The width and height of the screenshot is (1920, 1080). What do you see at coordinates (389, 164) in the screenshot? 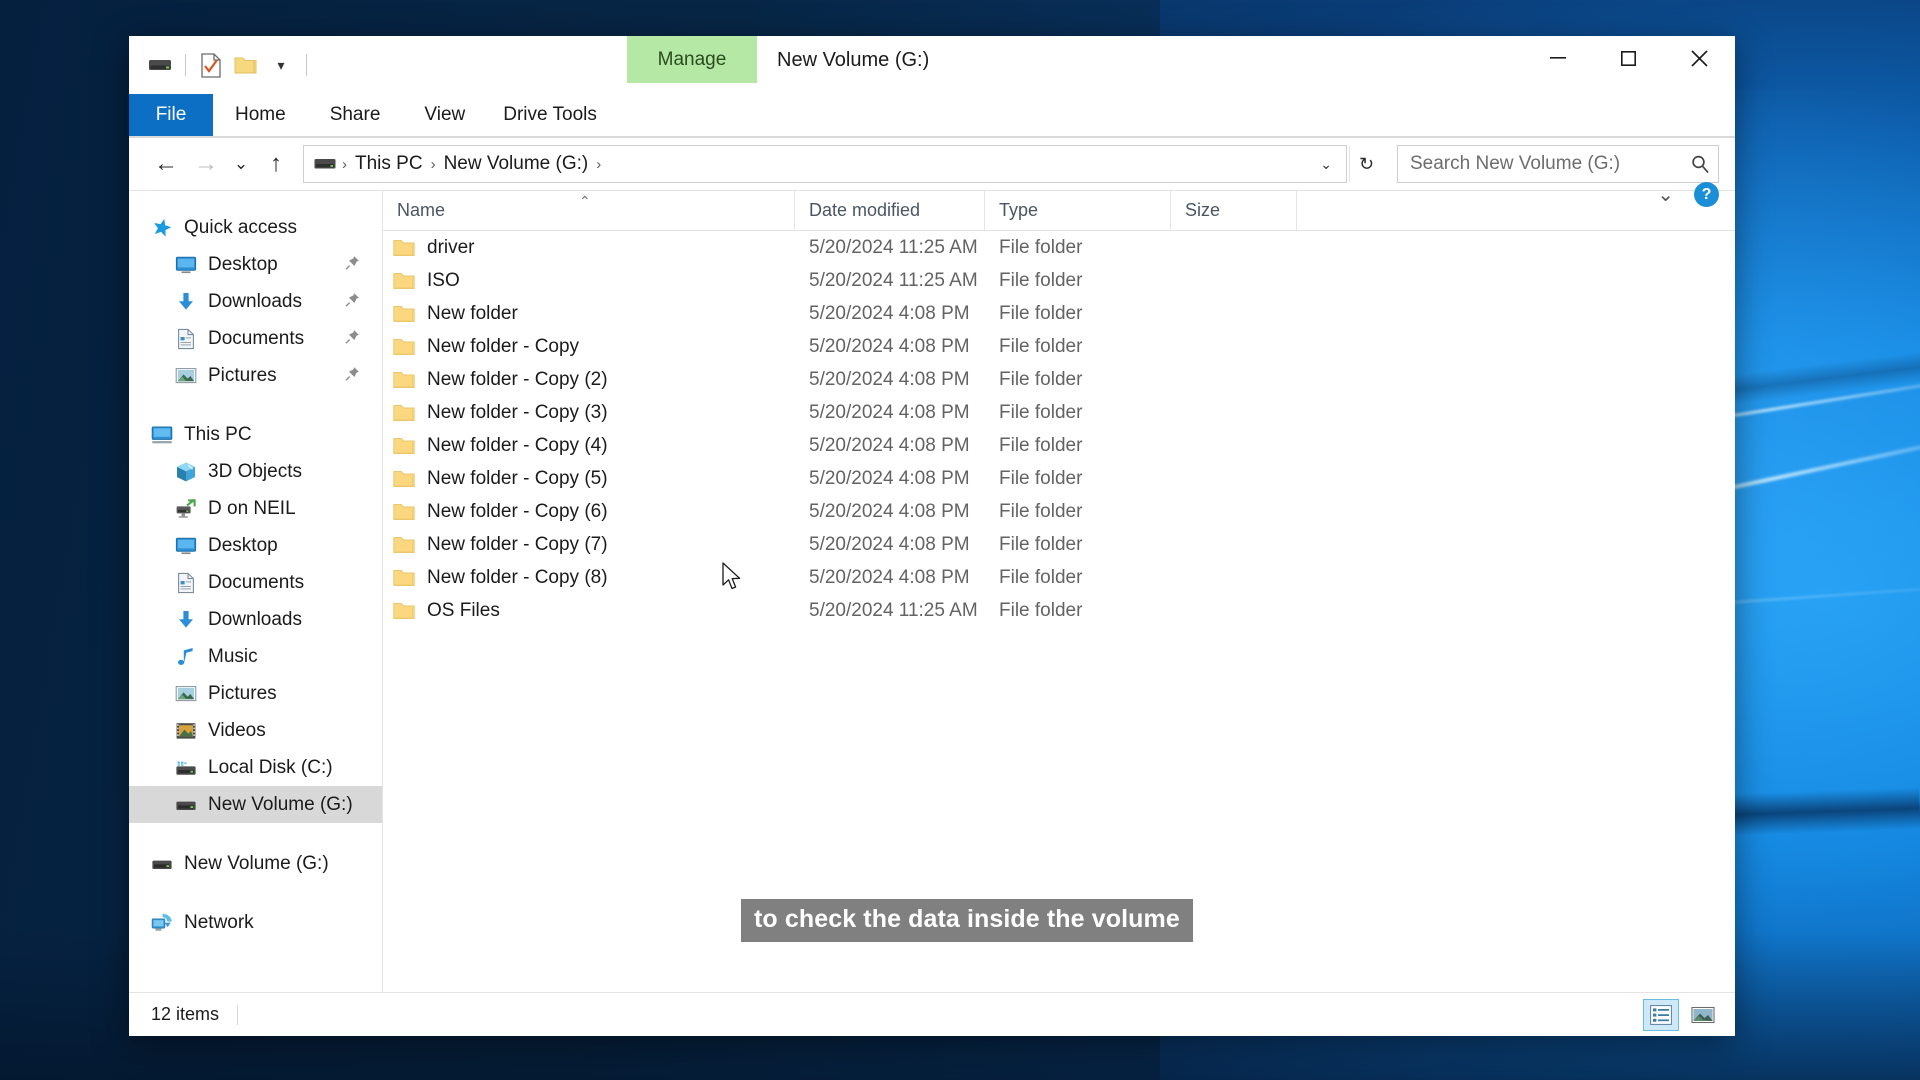
I see `breadcrumb-this-pc: This PC` at bounding box center [389, 164].